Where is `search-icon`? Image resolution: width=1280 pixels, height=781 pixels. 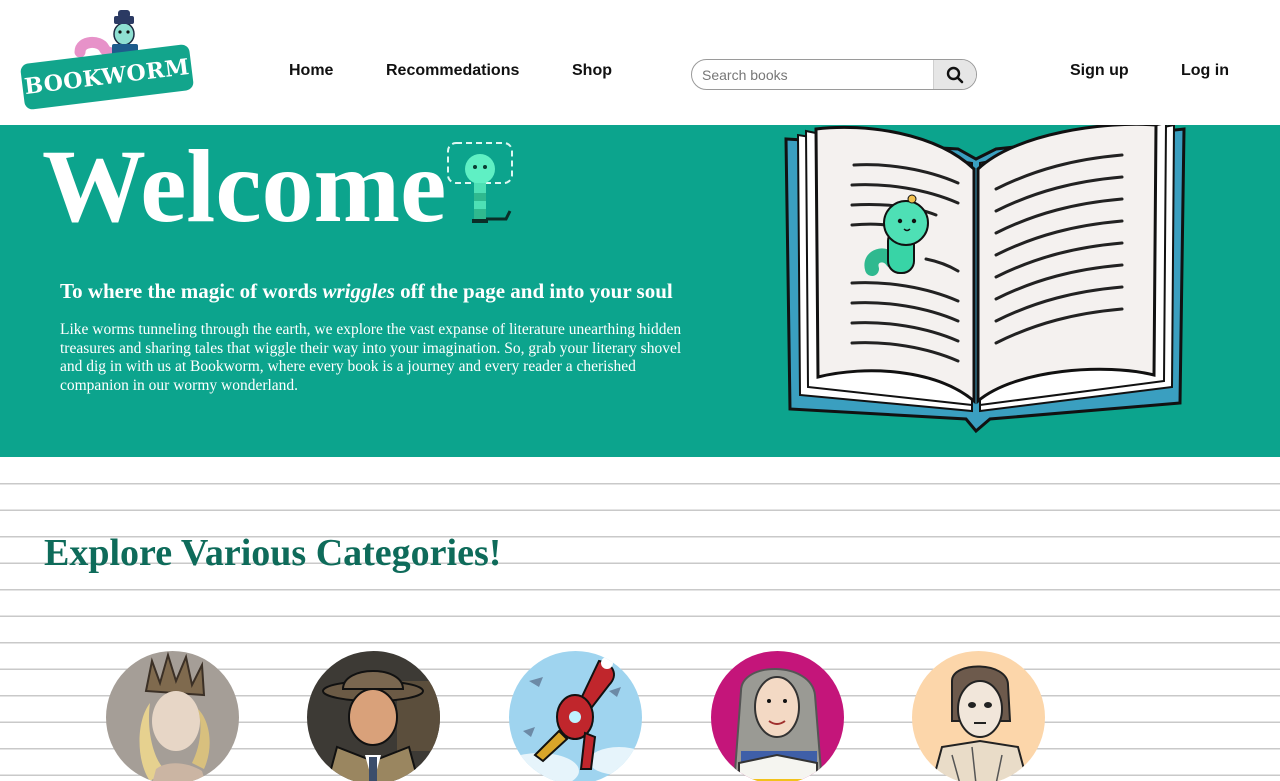 search-icon is located at coordinates (955, 74).